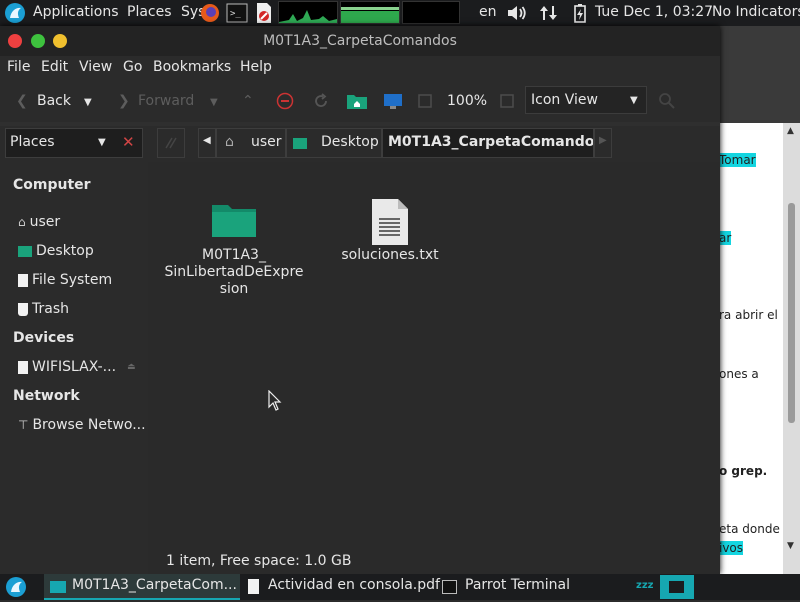 This screenshot has height=602, width=800. Describe the element at coordinates (95, 67) in the screenshot. I see `menu-view: View` at that location.